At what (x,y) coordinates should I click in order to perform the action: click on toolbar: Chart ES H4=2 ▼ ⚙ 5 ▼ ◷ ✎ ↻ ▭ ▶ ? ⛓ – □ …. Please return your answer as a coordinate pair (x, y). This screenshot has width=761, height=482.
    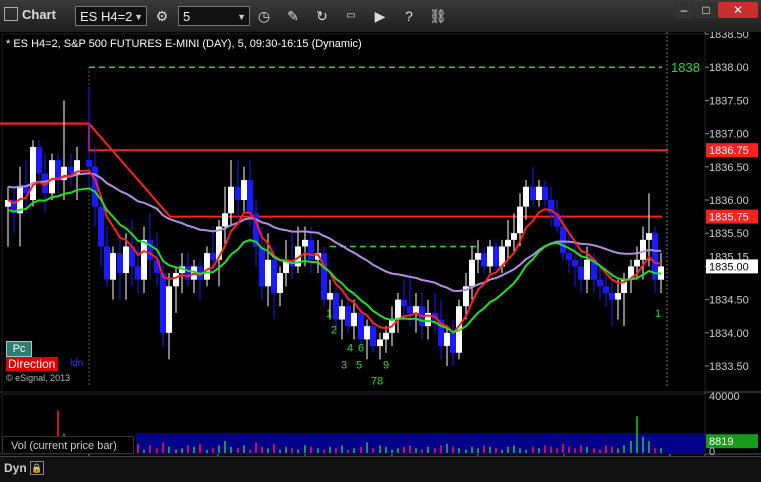
    Looking at the image, I should click on (380, 16).